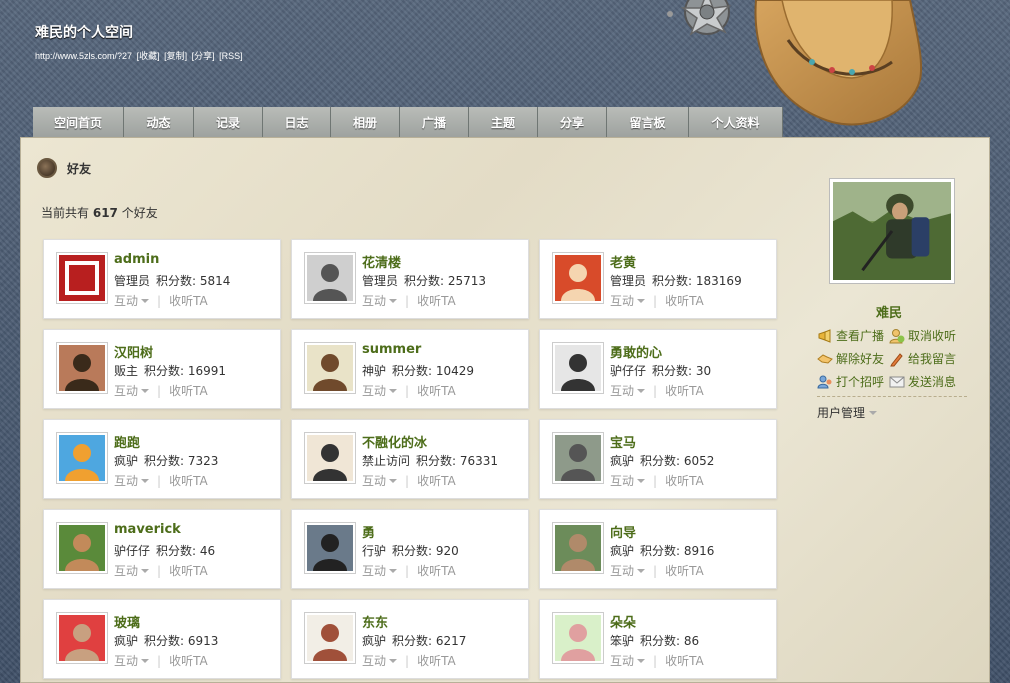 Image resolution: width=1010 pixels, height=683 pixels. I want to click on nav-home: 空间首页, so click(78, 122).